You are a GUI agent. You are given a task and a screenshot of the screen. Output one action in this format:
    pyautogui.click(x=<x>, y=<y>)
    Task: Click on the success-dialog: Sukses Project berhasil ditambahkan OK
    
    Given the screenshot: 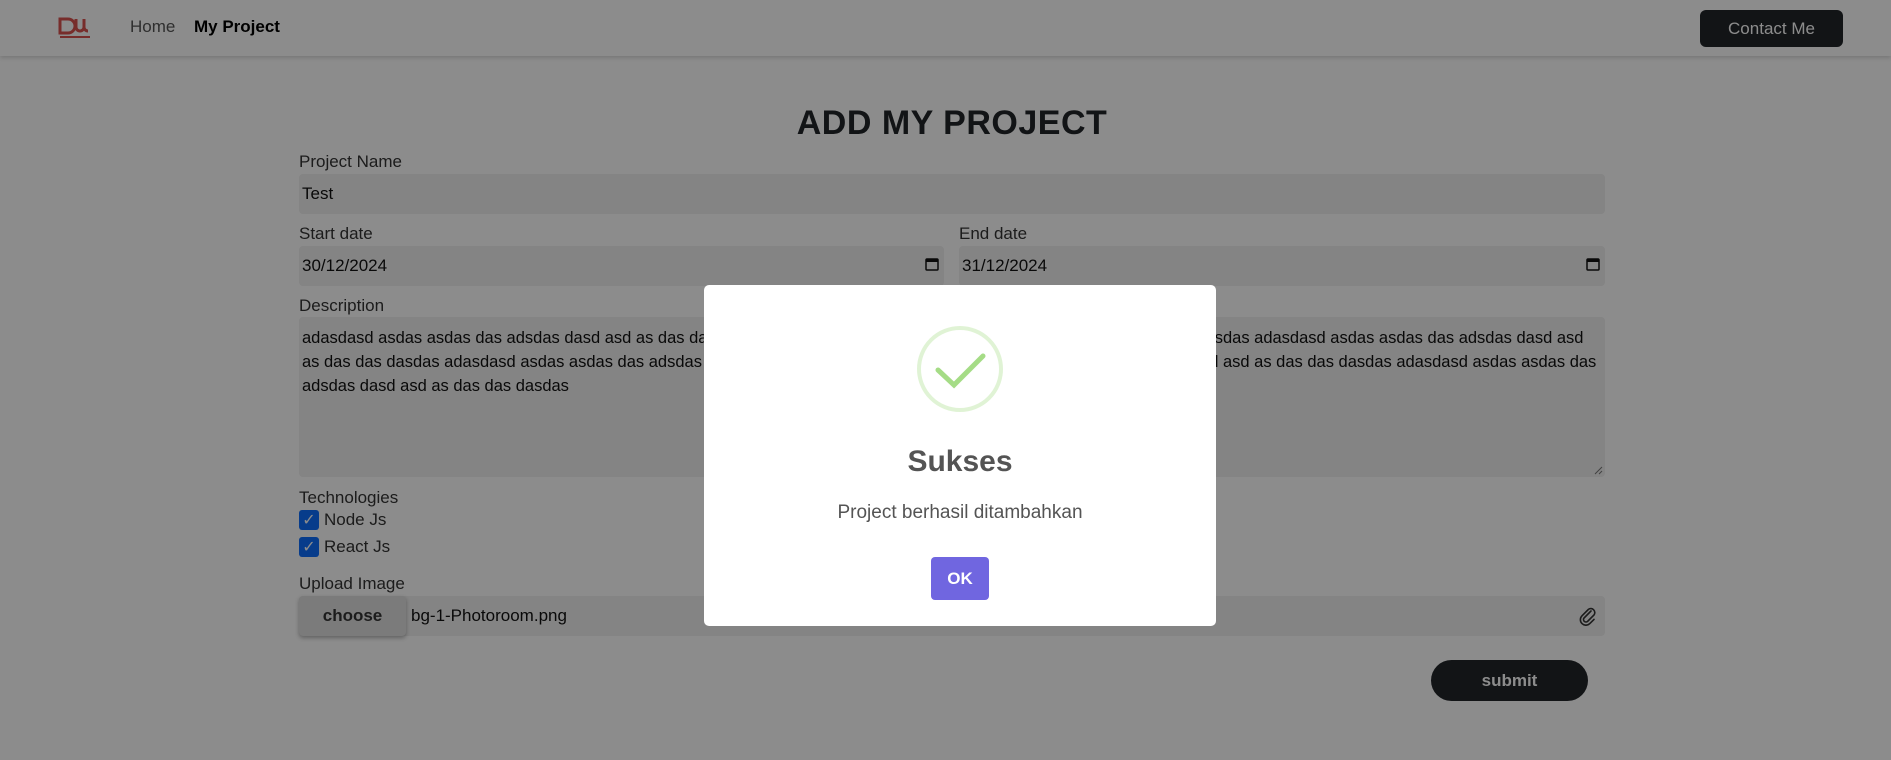 What is the action you would take?
    pyautogui.click(x=960, y=455)
    